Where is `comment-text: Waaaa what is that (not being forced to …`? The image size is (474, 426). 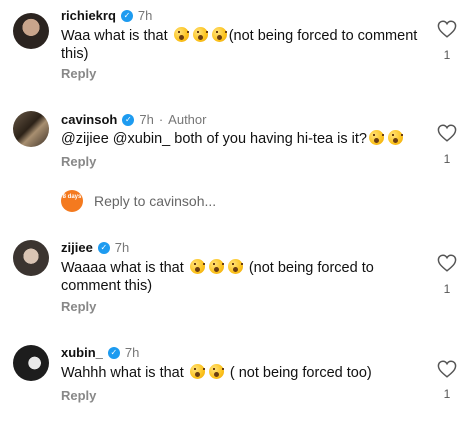
comment-text: Waaaa what is that (not being forced to … is located at coordinates (241, 277).